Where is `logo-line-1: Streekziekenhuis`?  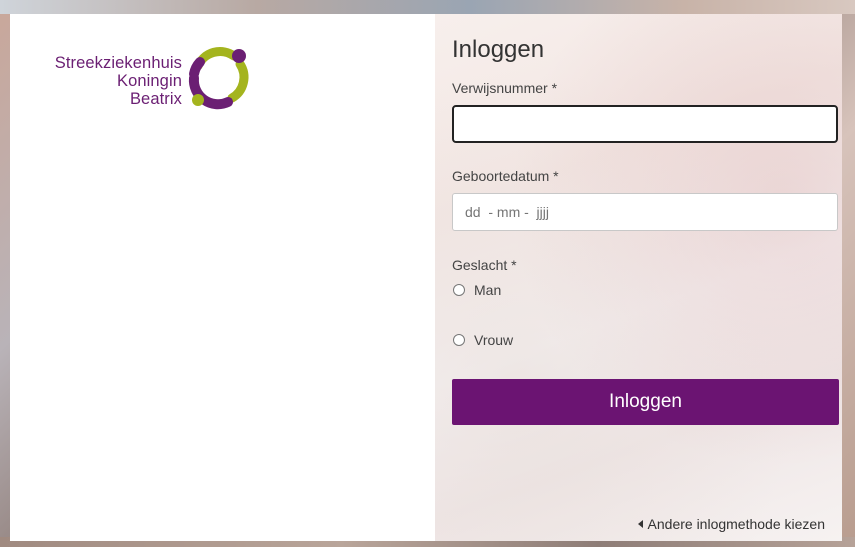 logo-line-1: Streekziekenhuis is located at coordinates (118, 63).